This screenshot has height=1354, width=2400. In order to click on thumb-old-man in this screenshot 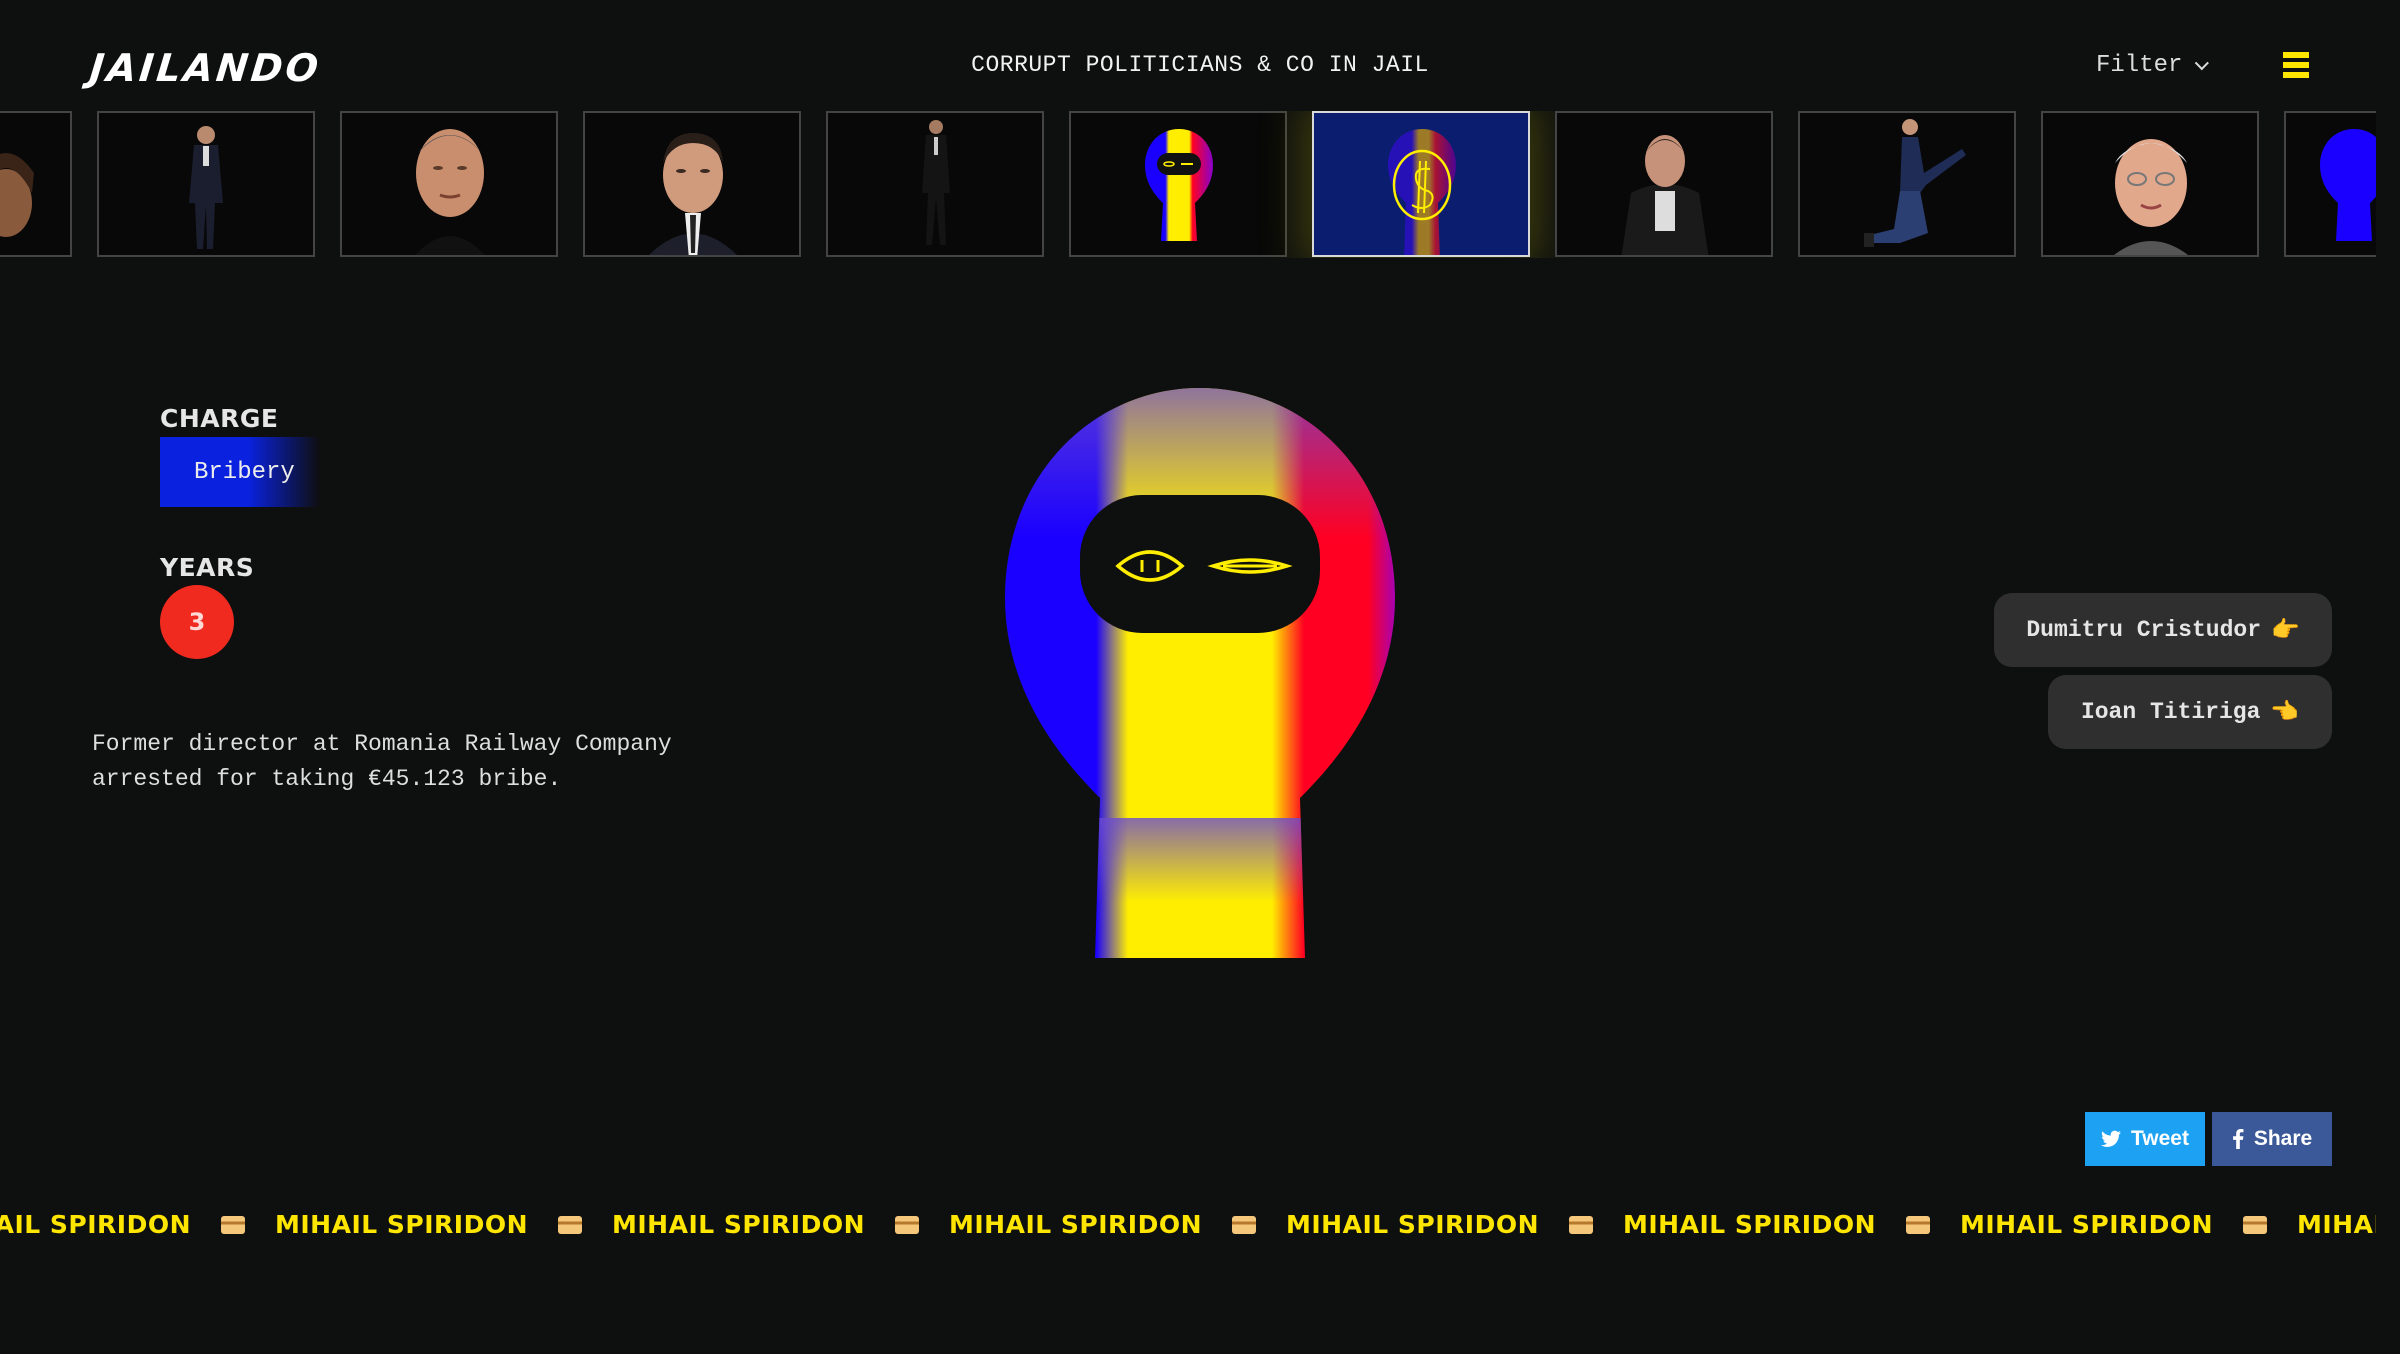, I will do `click(2150, 184)`.